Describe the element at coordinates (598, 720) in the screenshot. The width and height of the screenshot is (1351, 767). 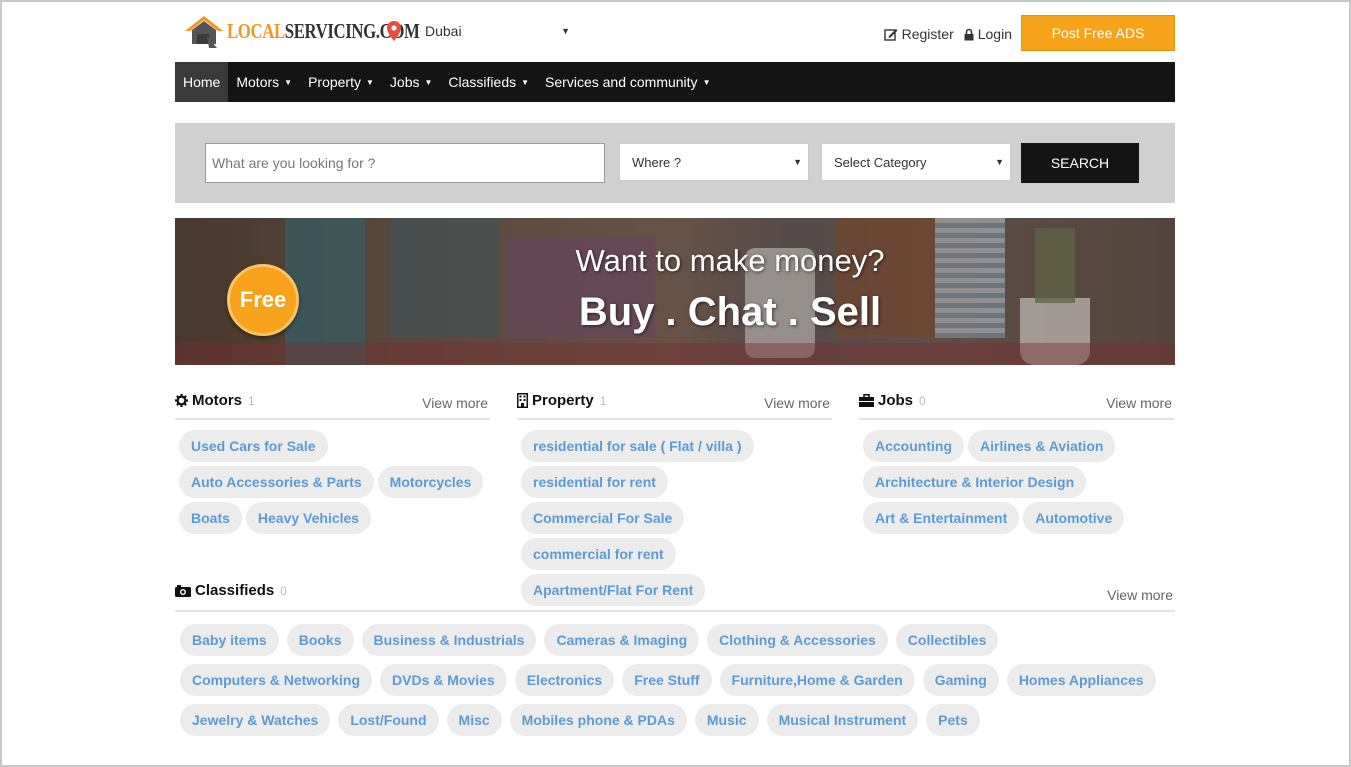
I see `tag: Mobiles phone & PDAs` at that location.